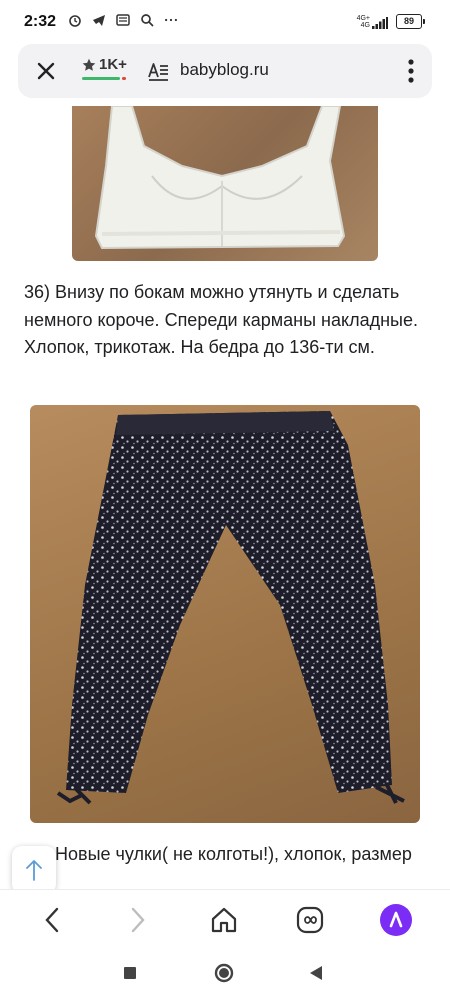 This screenshot has width=450, height=1000. Describe the element at coordinates (104, 78) in the screenshot. I see `rating-bar` at that location.